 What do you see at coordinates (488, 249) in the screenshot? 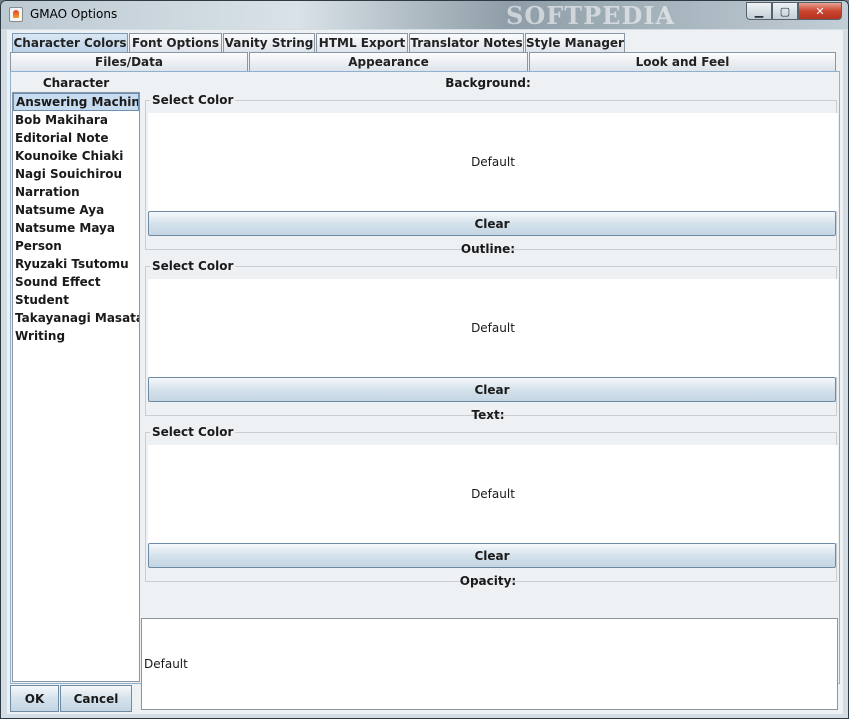
I see `outline-label: Outline:` at bounding box center [488, 249].